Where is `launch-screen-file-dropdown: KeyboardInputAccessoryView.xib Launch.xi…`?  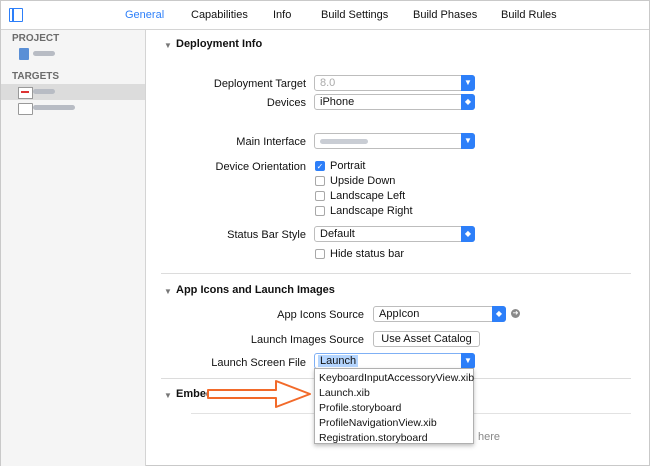
launch-screen-file-dropdown: KeyboardInputAccessoryView.xib Launch.xi… is located at coordinates (394, 406).